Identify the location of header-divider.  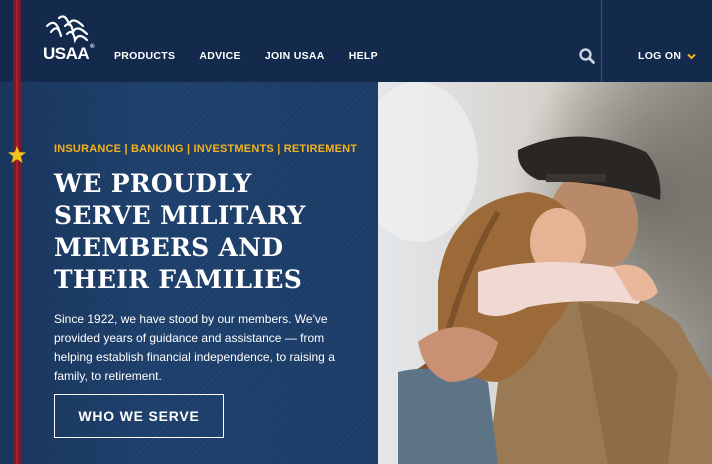
(601, 41).